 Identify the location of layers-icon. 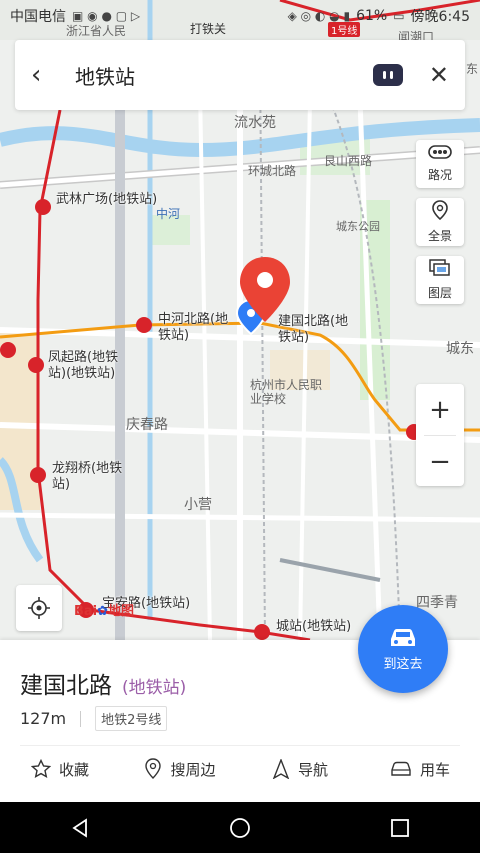
(440, 270).